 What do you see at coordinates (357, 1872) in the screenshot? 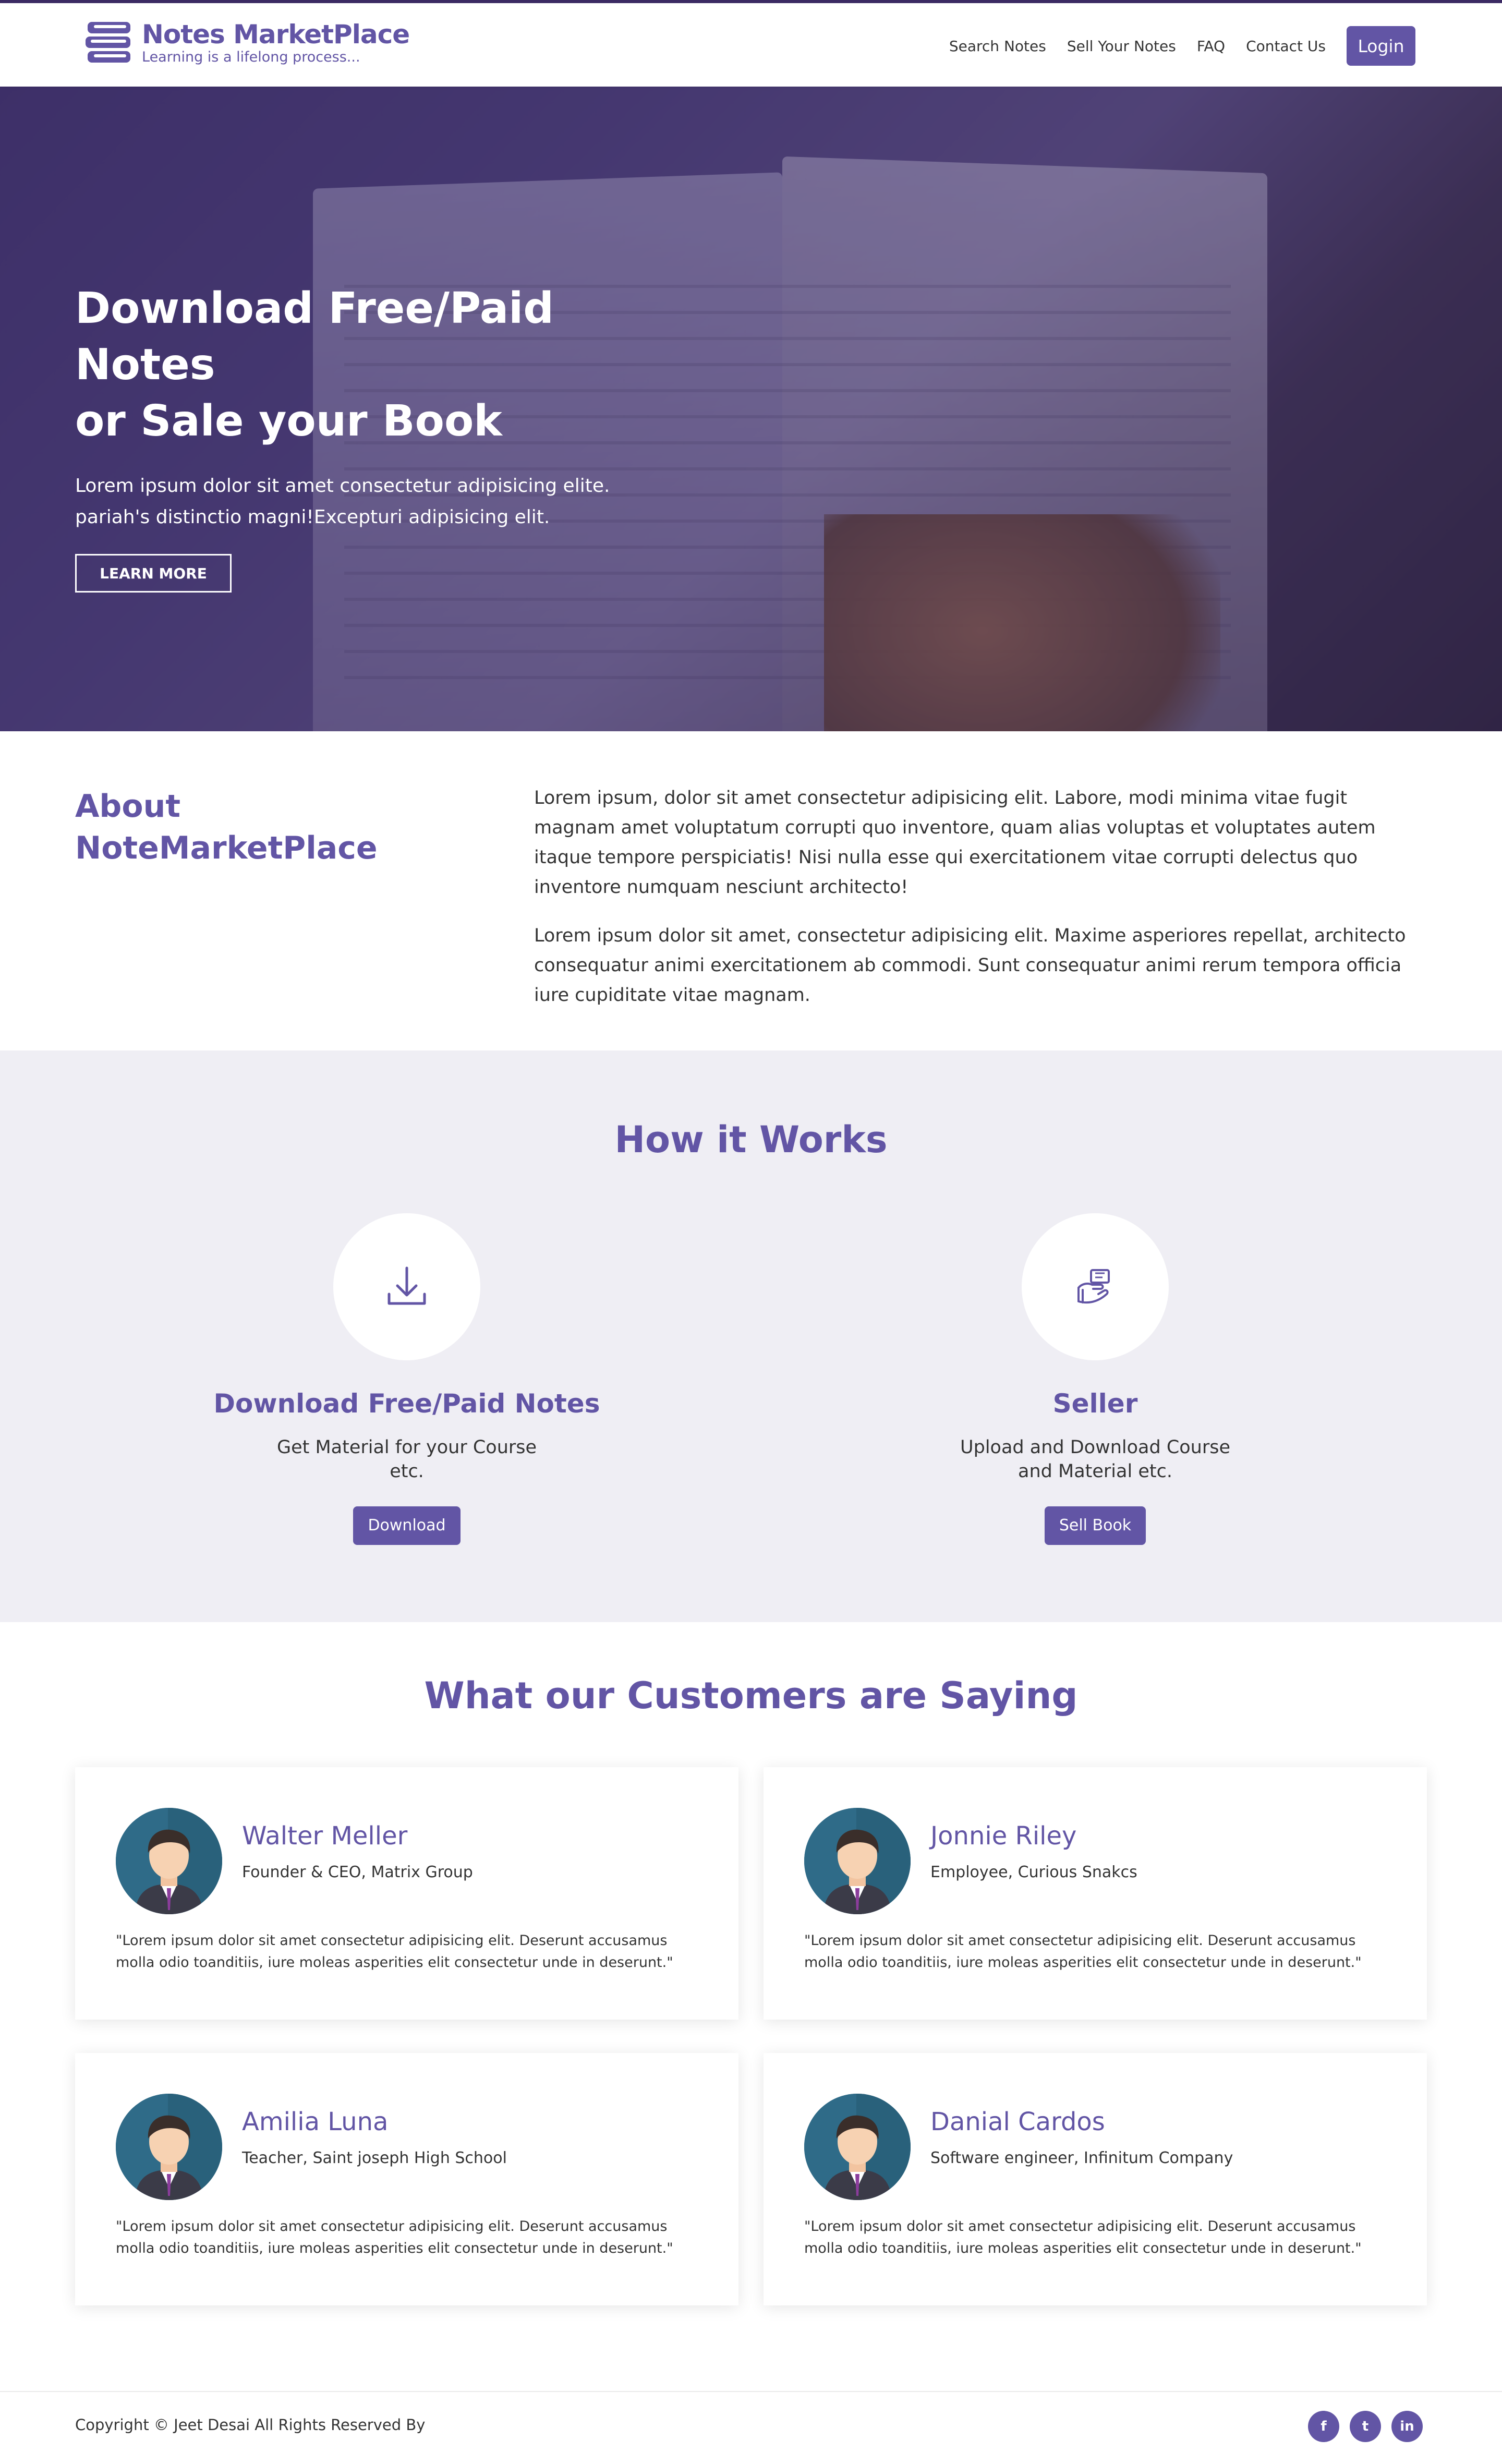
I see `testimonial-role: Founder & CEO, Matrix Group` at bounding box center [357, 1872].